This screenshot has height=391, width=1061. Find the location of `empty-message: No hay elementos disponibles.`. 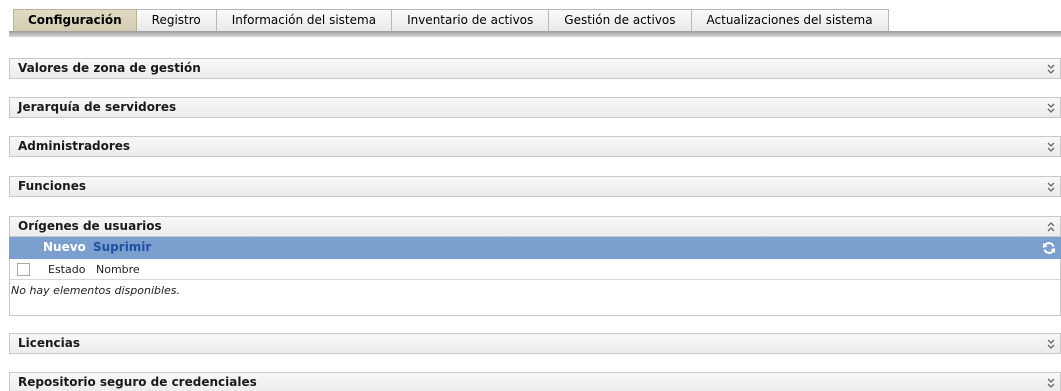

empty-message: No hay elementos disponibles. is located at coordinates (96, 290).